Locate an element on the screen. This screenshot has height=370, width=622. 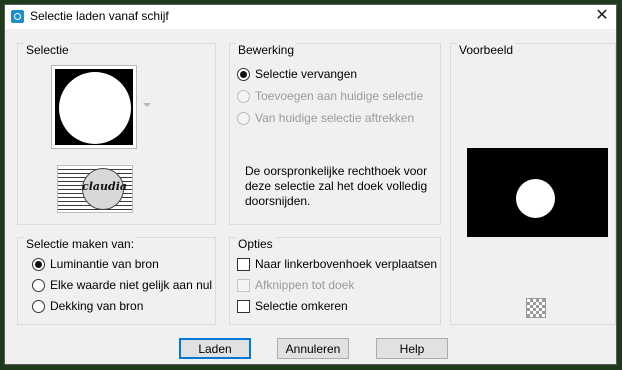
preview-selection-circle is located at coordinates (535, 198).